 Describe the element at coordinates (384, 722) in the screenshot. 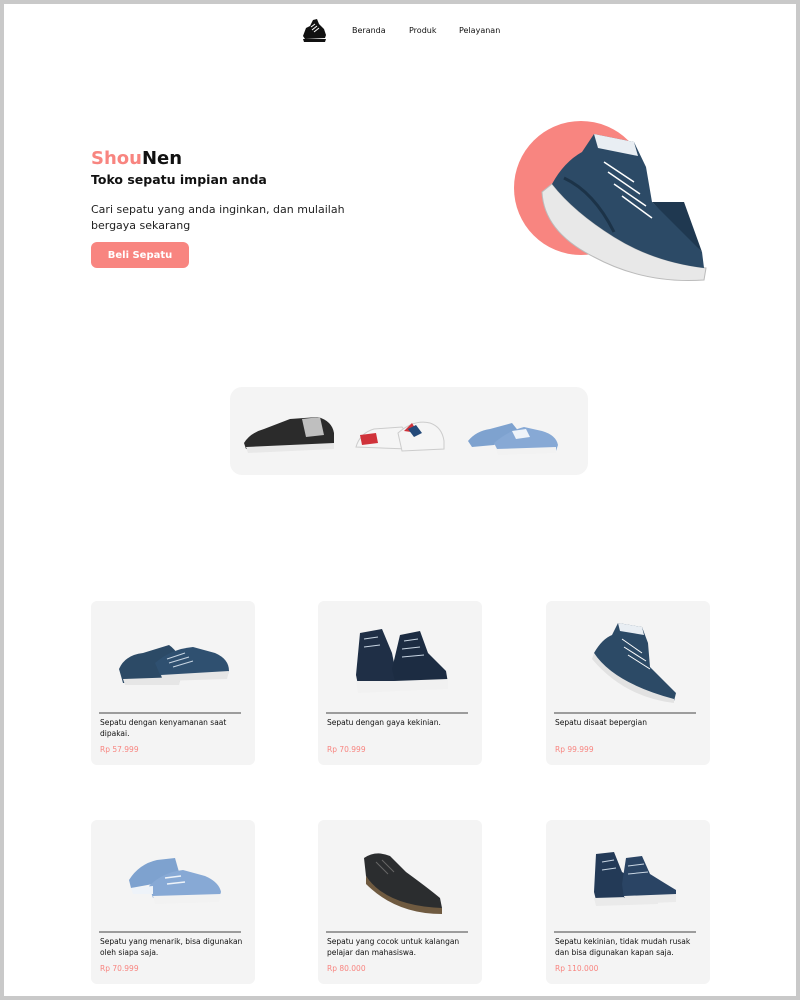

I see `product-title: Sepatu dengan gaya kekinian.` at that location.